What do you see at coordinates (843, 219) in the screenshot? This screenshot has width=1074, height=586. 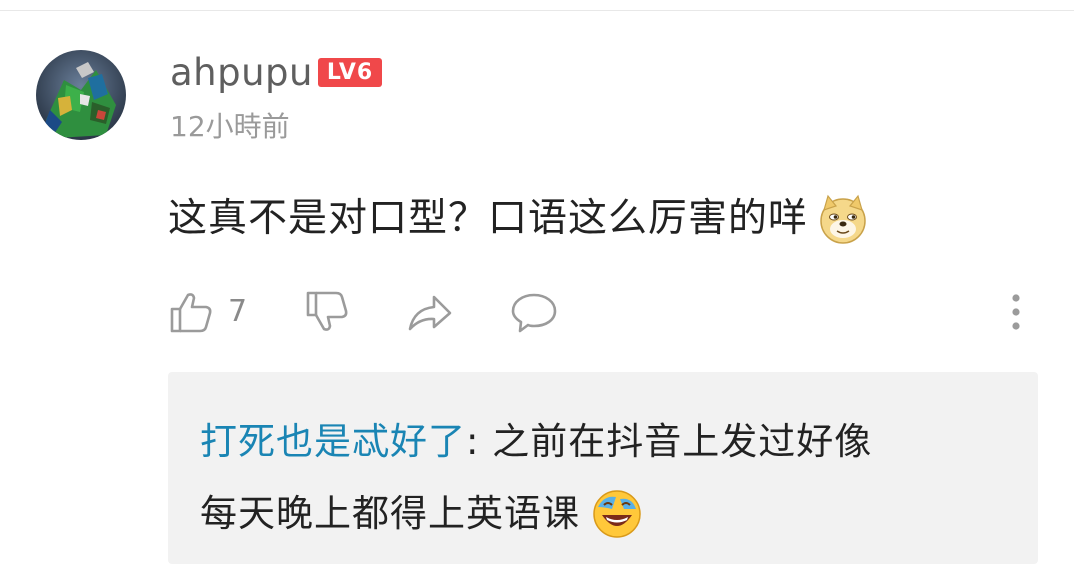 I see `doge-emoji-icon` at bounding box center [843, 219].